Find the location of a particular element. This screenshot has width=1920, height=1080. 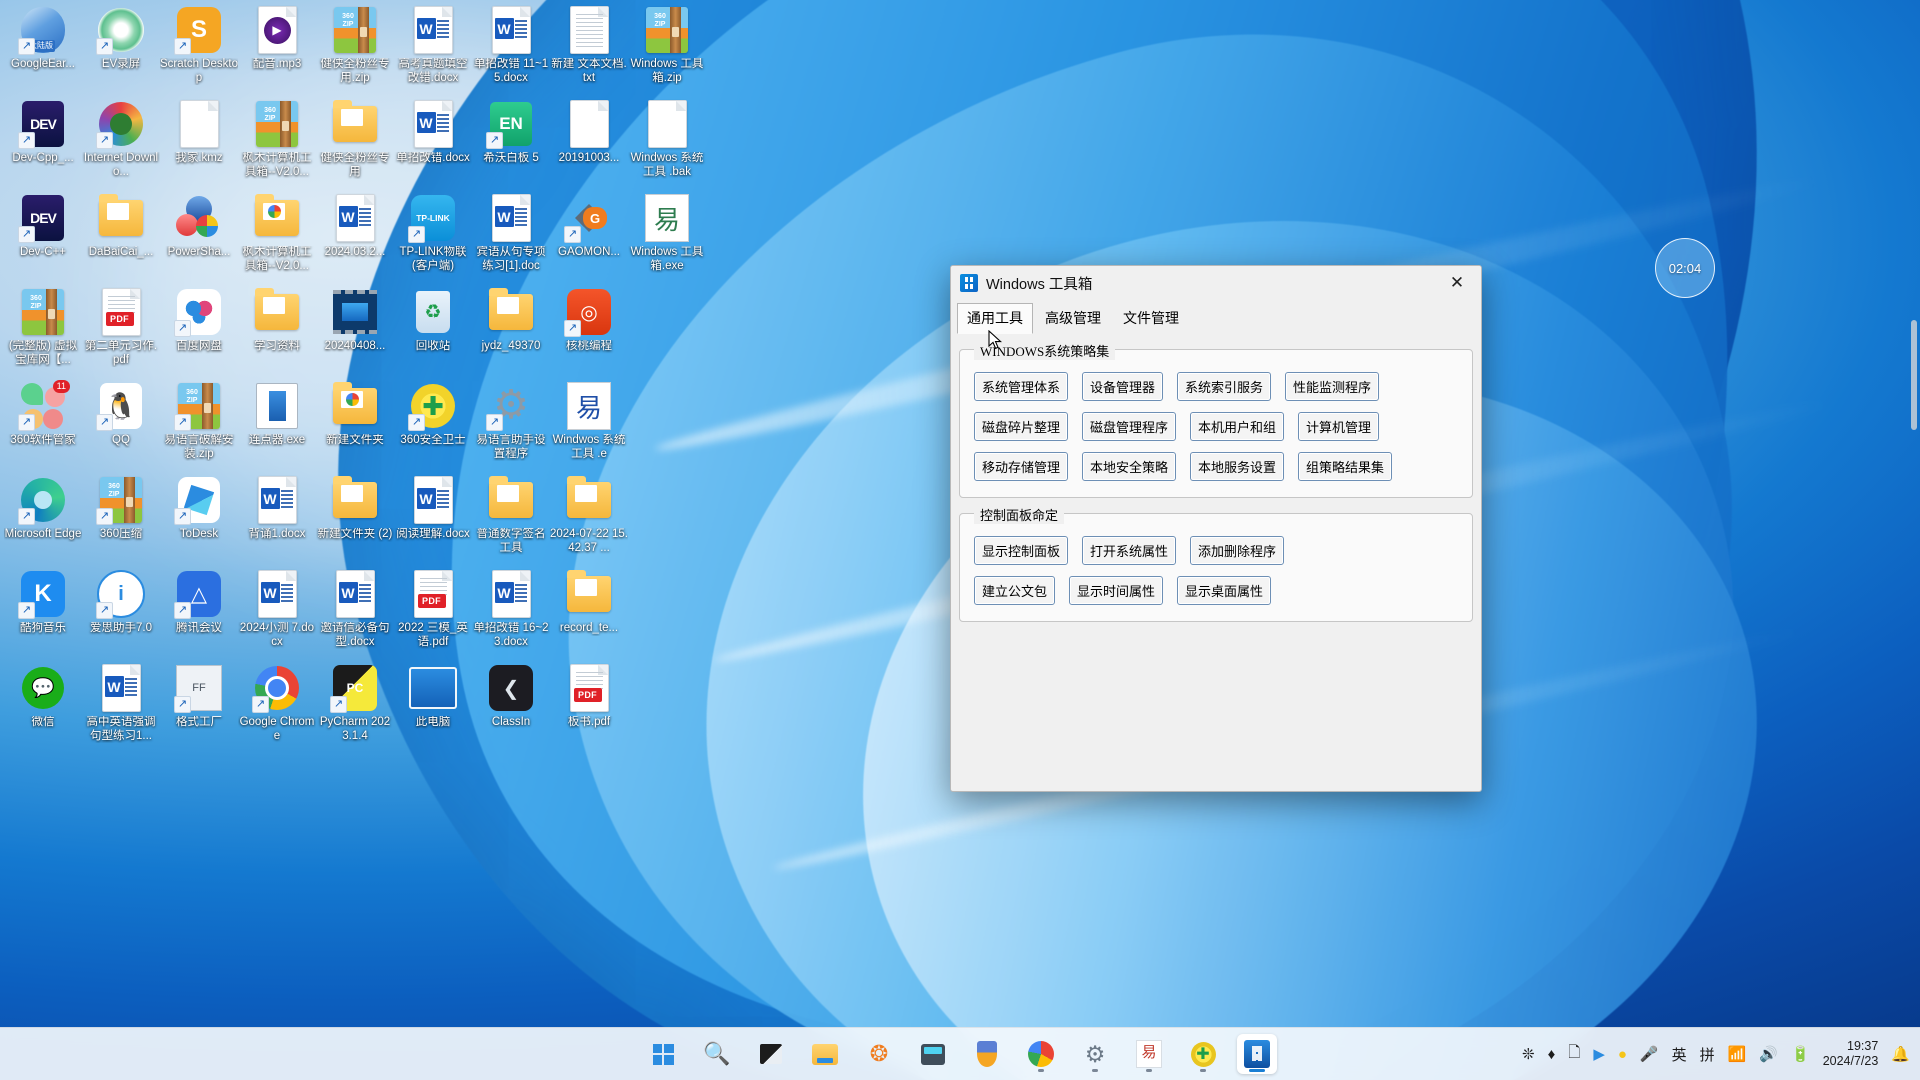

desktop-icon: i 爱思助手7.0 is located at coordinates (121, 603).